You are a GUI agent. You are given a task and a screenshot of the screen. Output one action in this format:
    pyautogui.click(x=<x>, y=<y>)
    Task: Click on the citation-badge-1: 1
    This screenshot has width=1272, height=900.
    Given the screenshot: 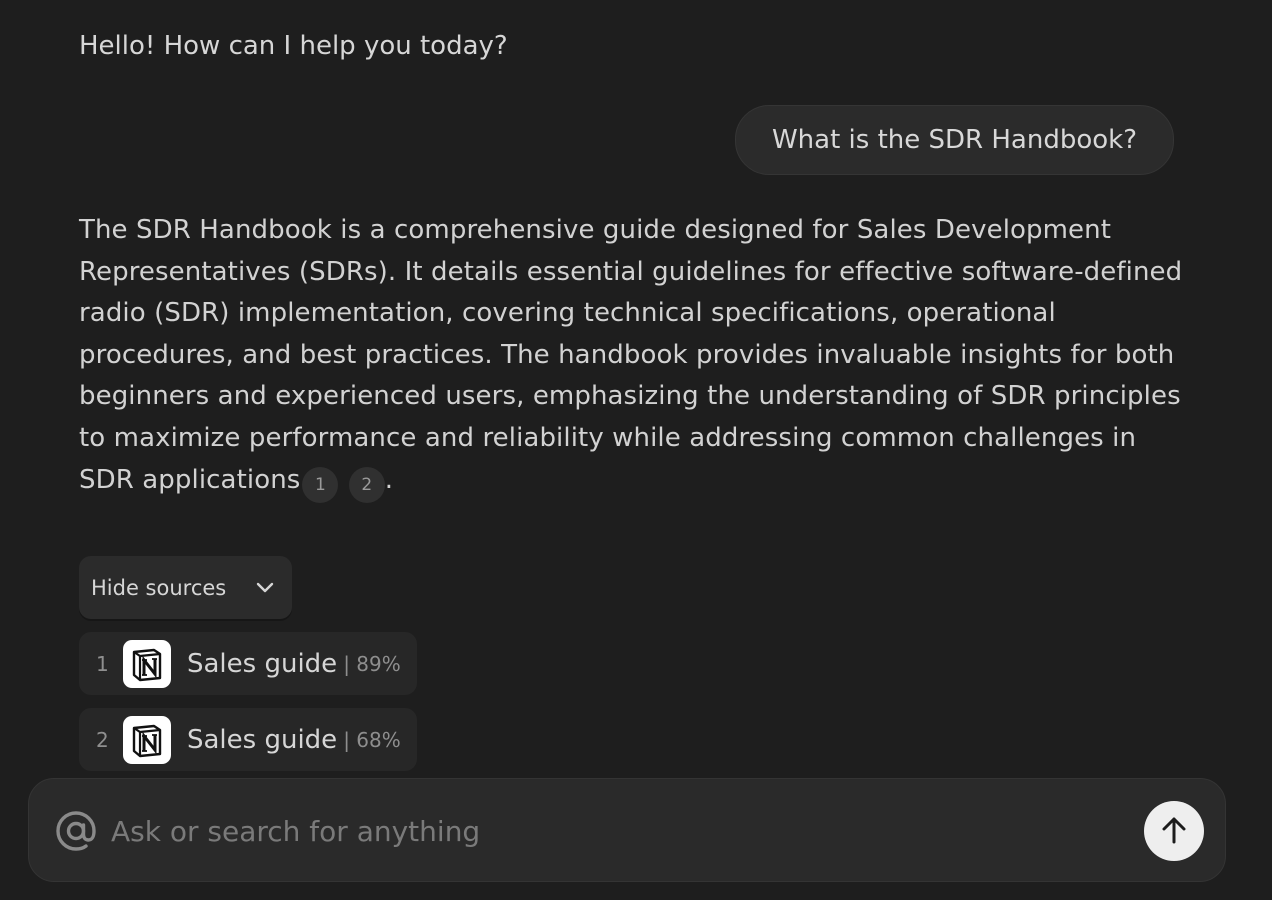 What is the action you would take?
    pyautogui.click(x=320, y=485)
    